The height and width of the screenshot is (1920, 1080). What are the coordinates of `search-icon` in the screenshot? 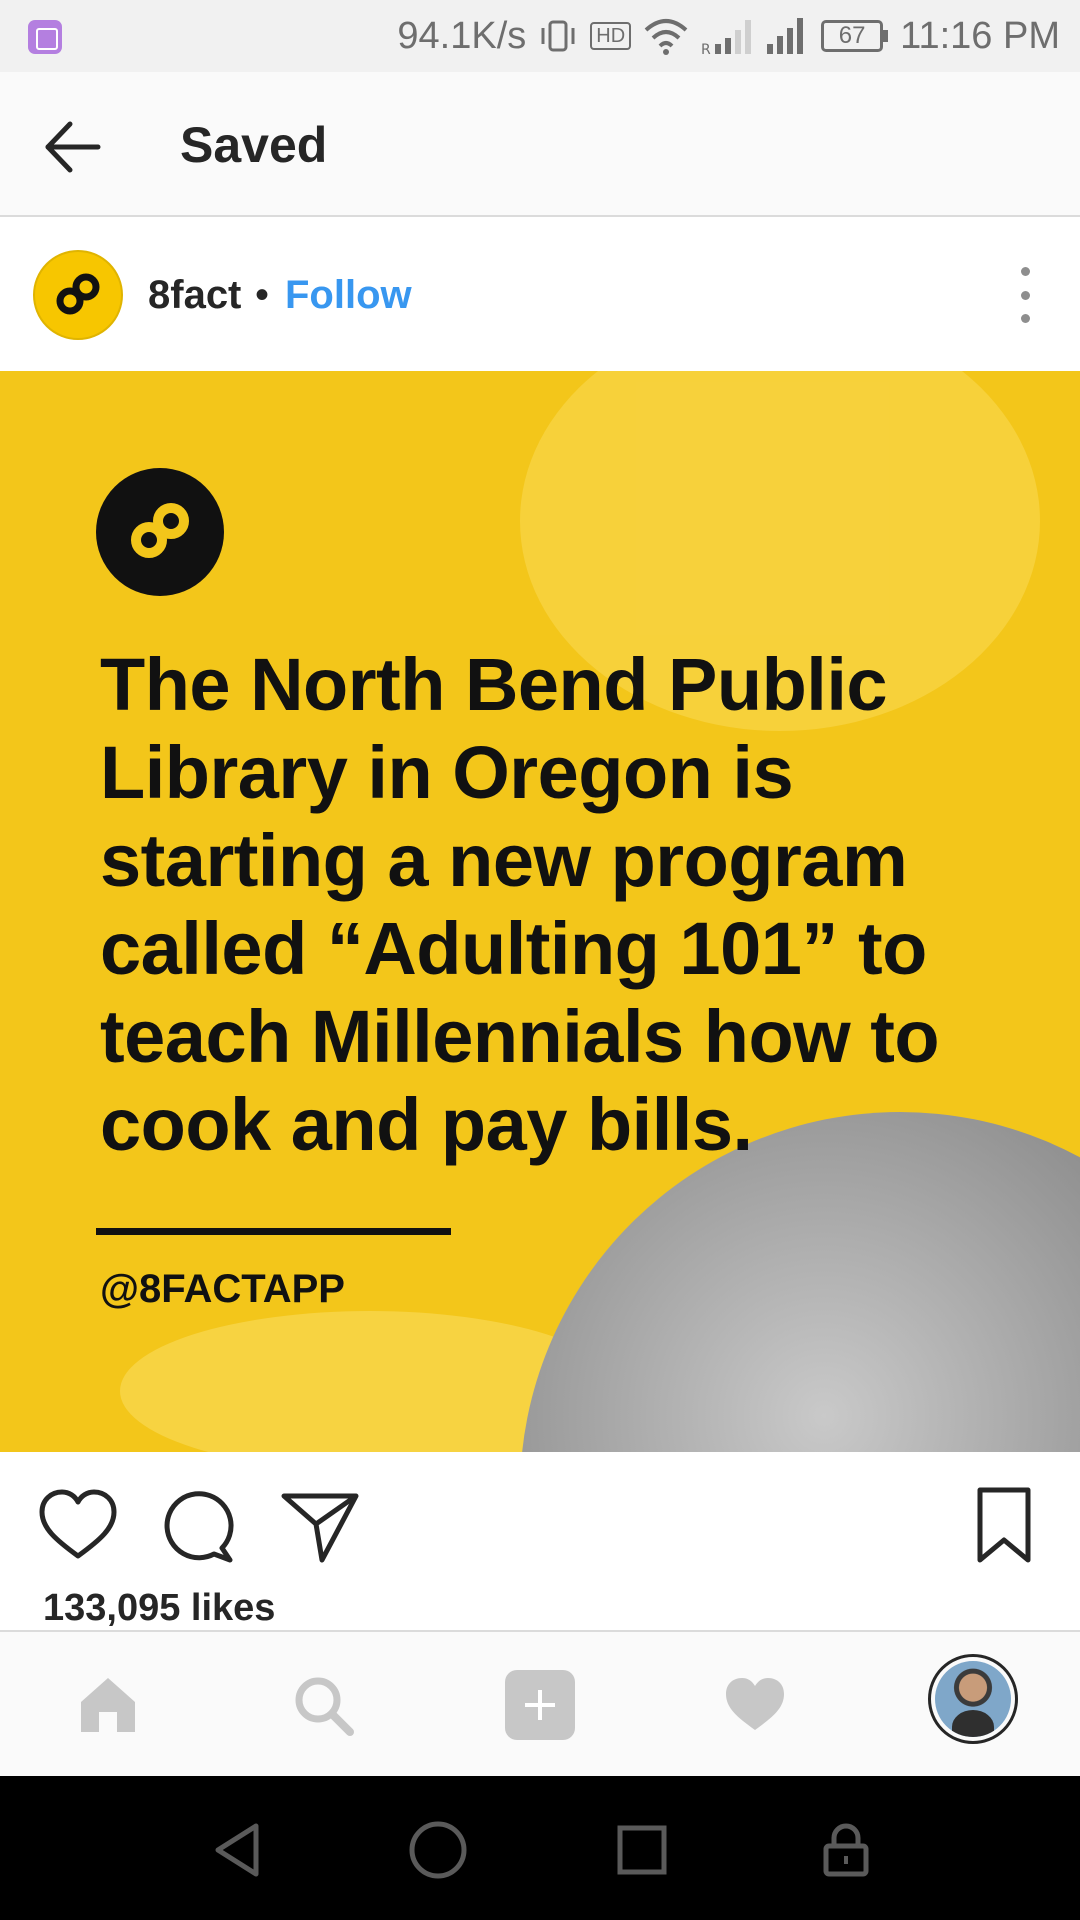 It's located at (324, 1706).